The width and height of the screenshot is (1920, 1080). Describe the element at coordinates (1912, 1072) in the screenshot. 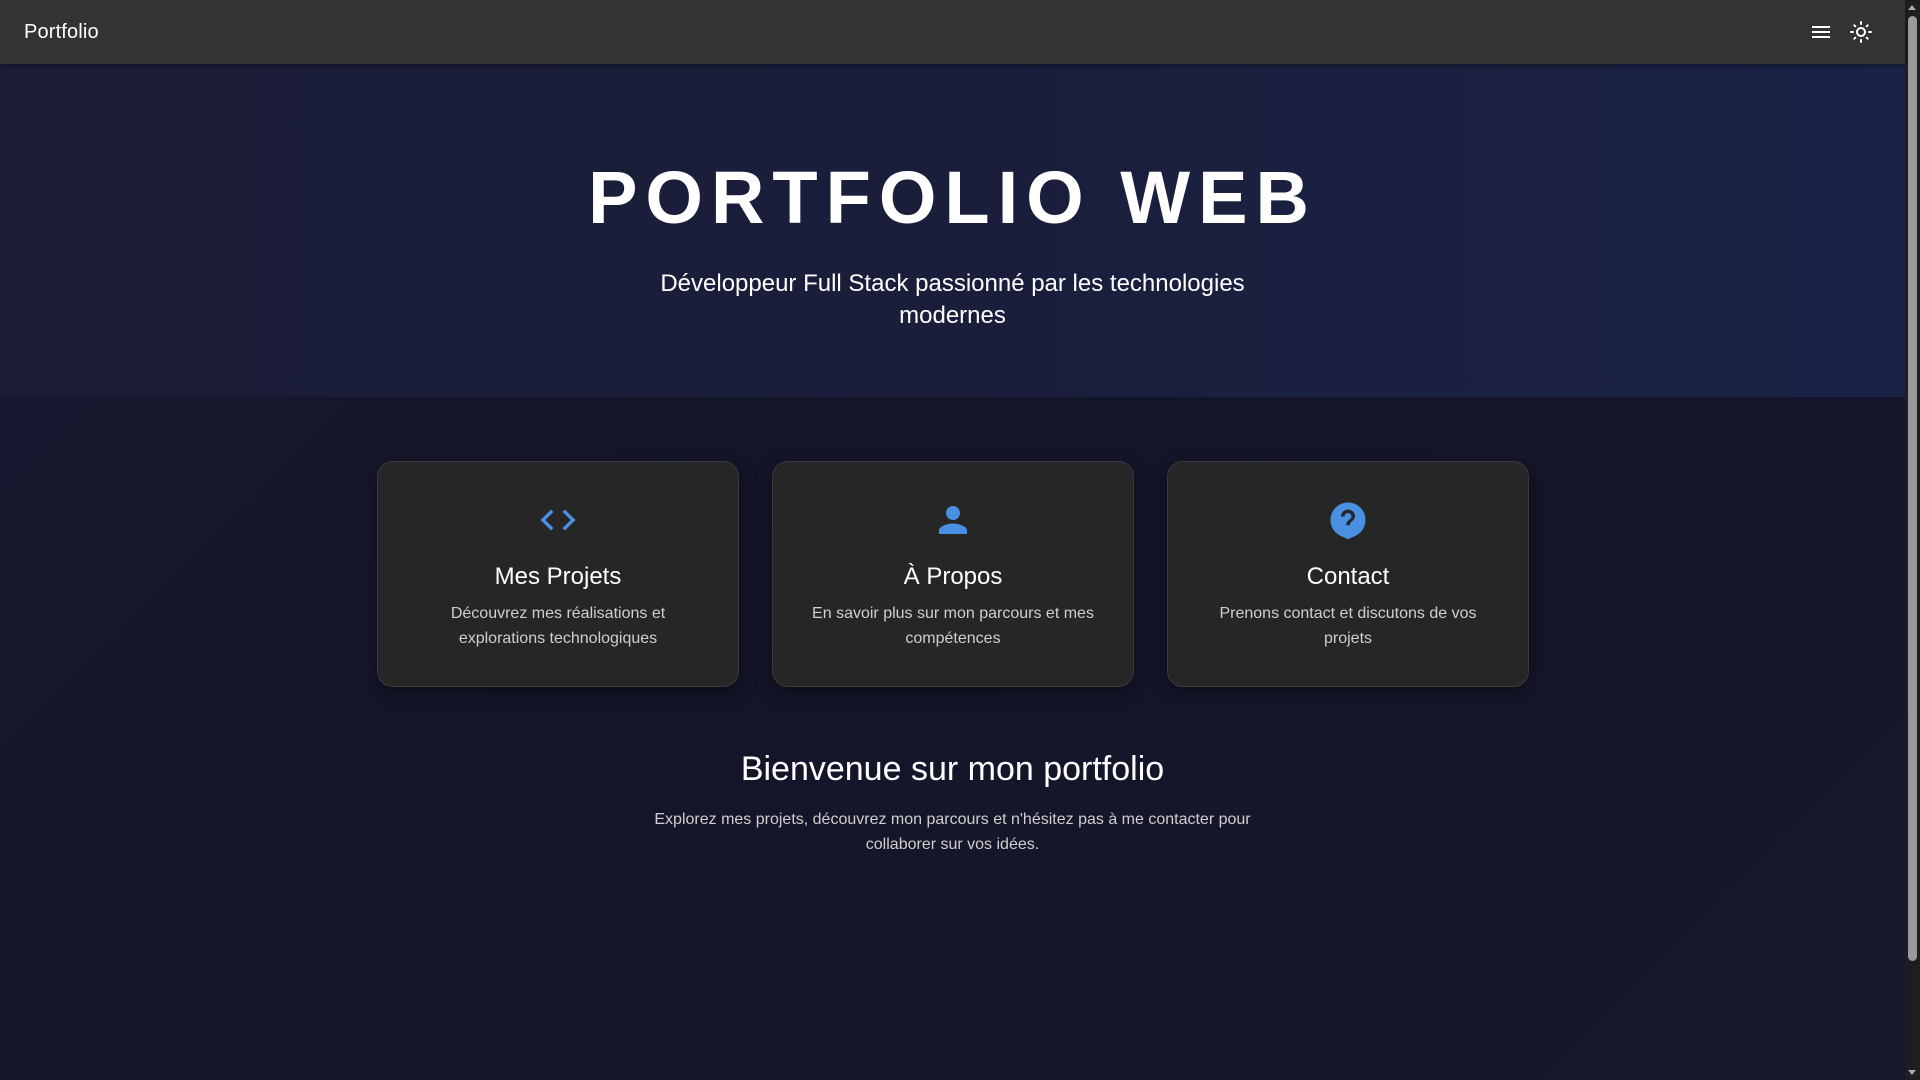

I see `scroll-down-arrow-icon` at that location.